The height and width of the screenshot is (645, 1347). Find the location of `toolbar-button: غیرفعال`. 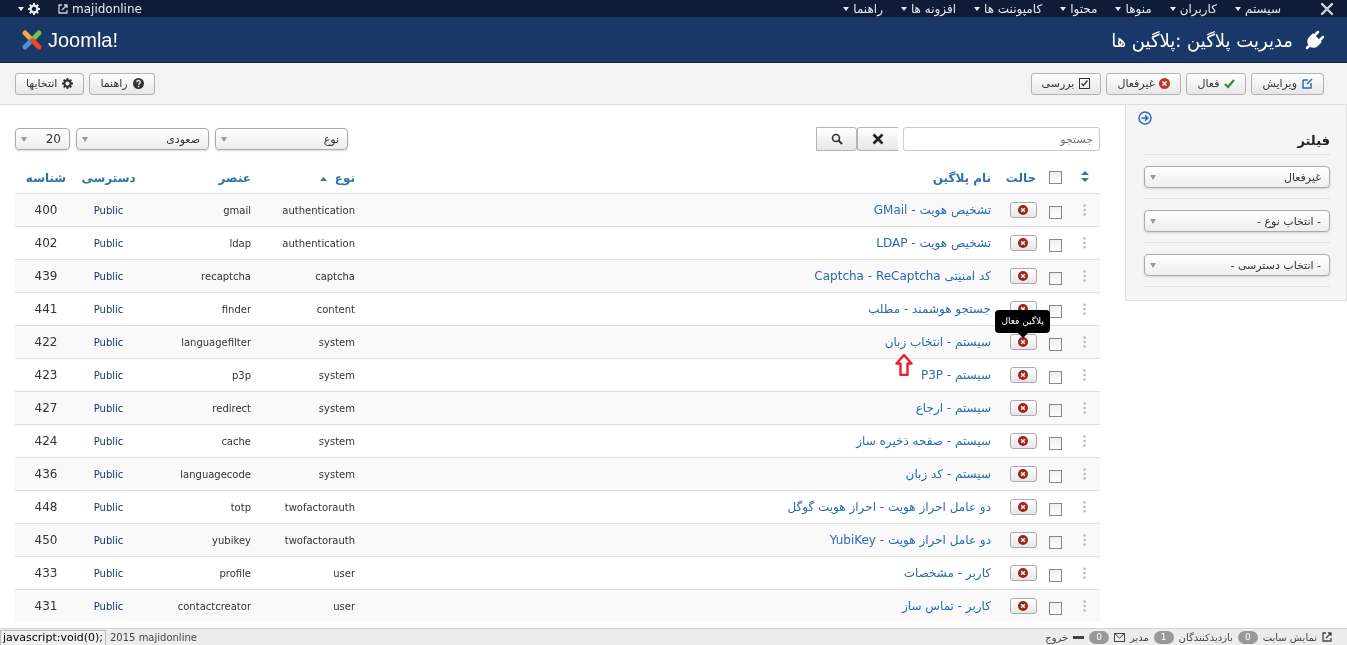

toolbar-button: غیرفعال is located at coordinates (1144, 83).